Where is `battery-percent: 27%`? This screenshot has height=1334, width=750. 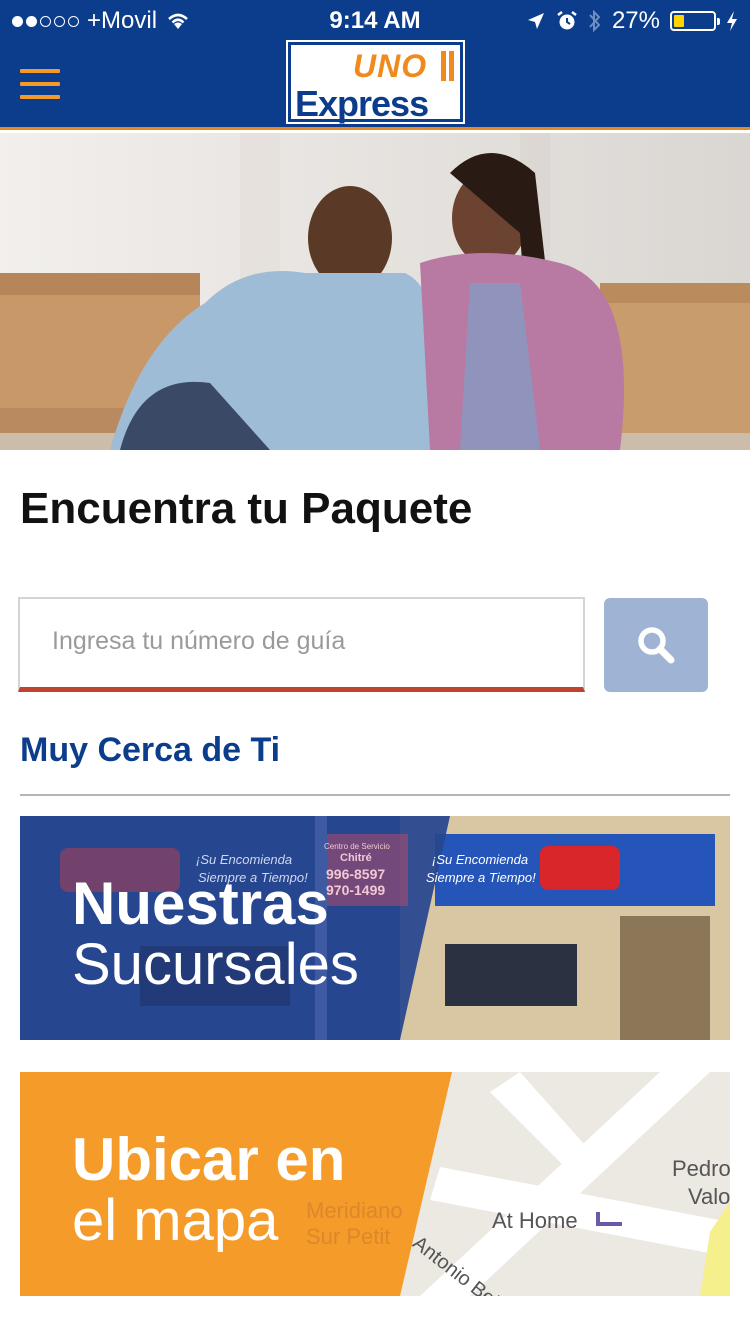
battery-percent: 27% is located at coordinates (635, 20).